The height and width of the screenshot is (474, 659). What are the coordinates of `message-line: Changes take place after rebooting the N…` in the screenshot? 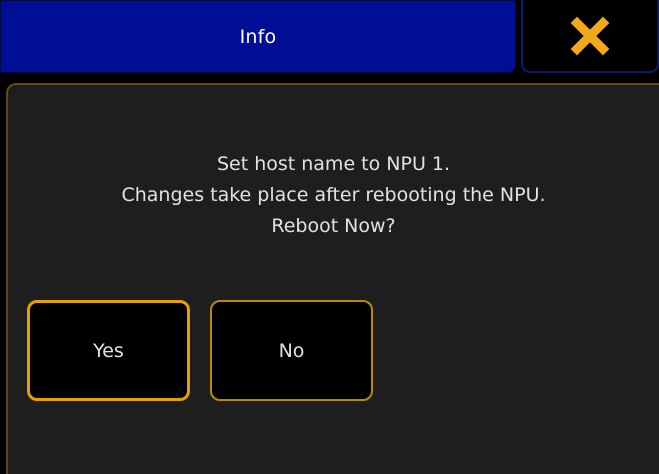 It's located at (333, 195).